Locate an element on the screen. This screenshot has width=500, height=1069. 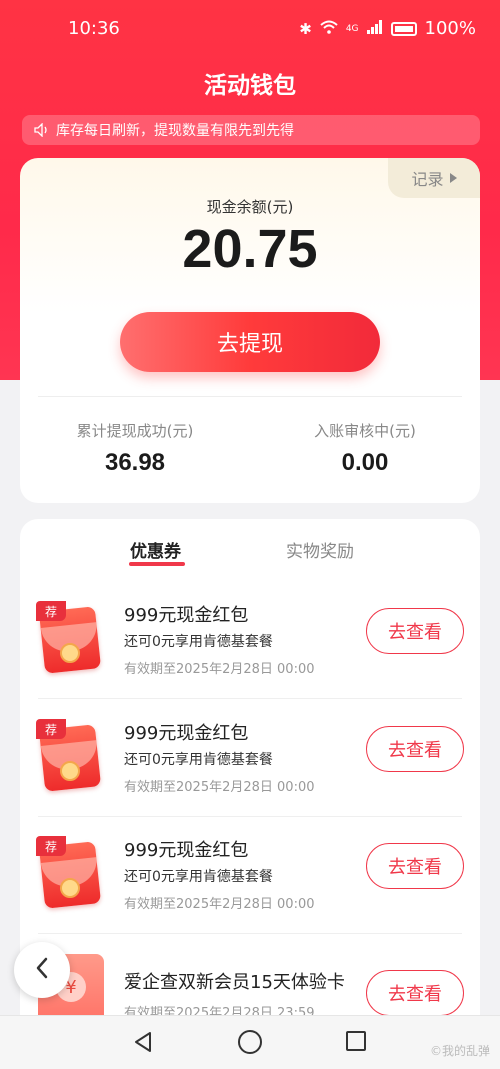
speaker-icon is located at coordinates (42, 130).